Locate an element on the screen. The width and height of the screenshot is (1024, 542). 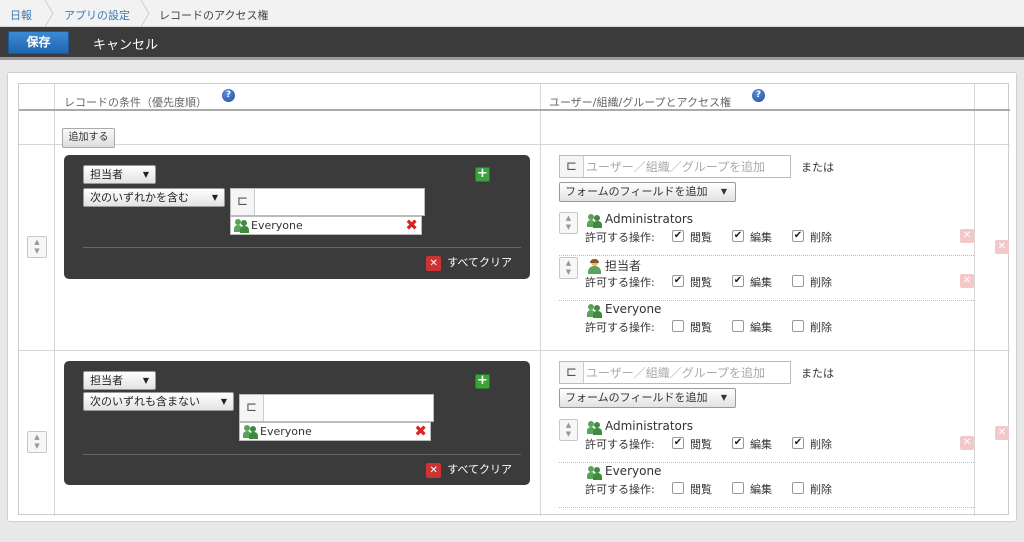
entity-name: 担当者 is located at coordinates (623, 266).